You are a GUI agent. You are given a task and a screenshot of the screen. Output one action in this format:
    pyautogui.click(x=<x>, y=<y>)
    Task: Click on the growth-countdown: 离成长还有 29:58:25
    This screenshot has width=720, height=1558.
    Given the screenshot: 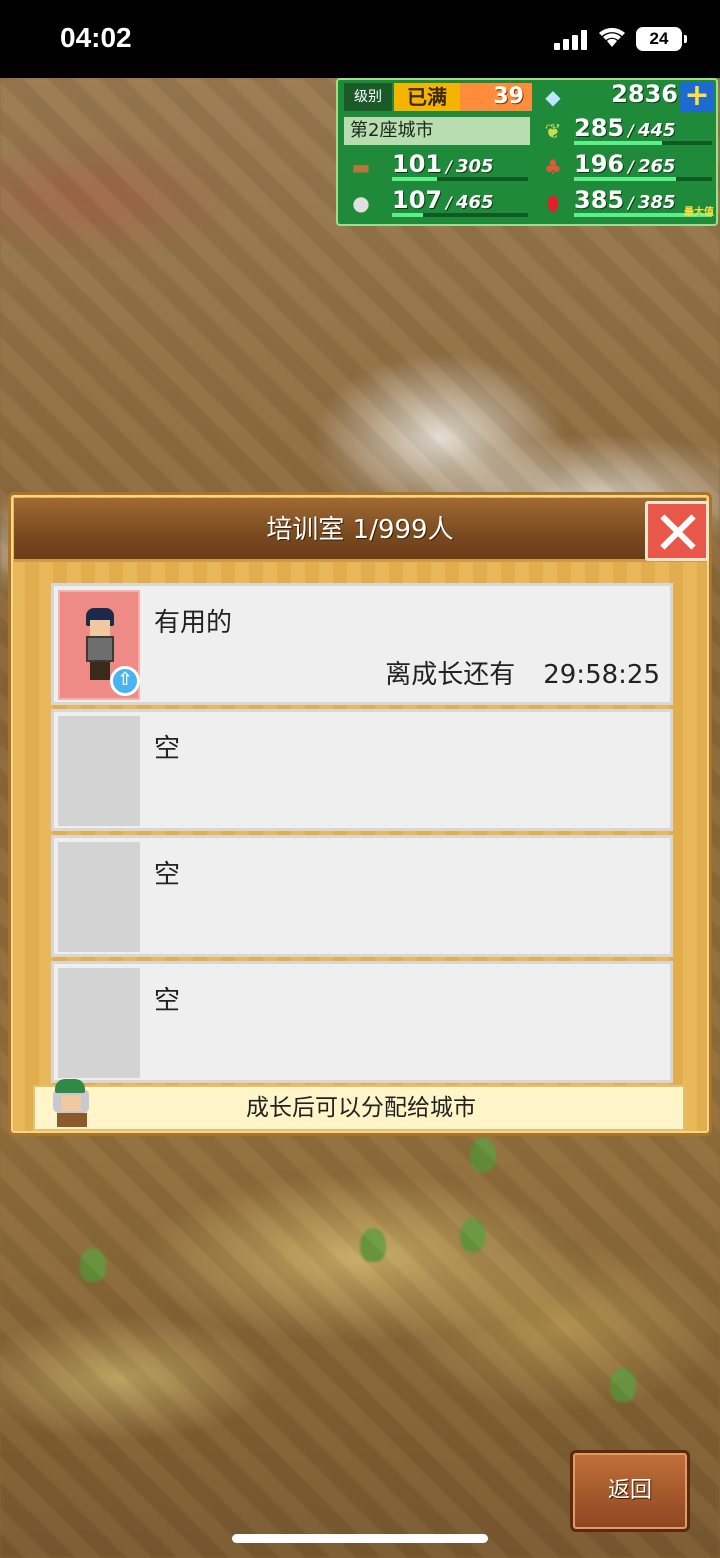 What is the action you would take?
    pyautogui.click(x=522, y=672)
    